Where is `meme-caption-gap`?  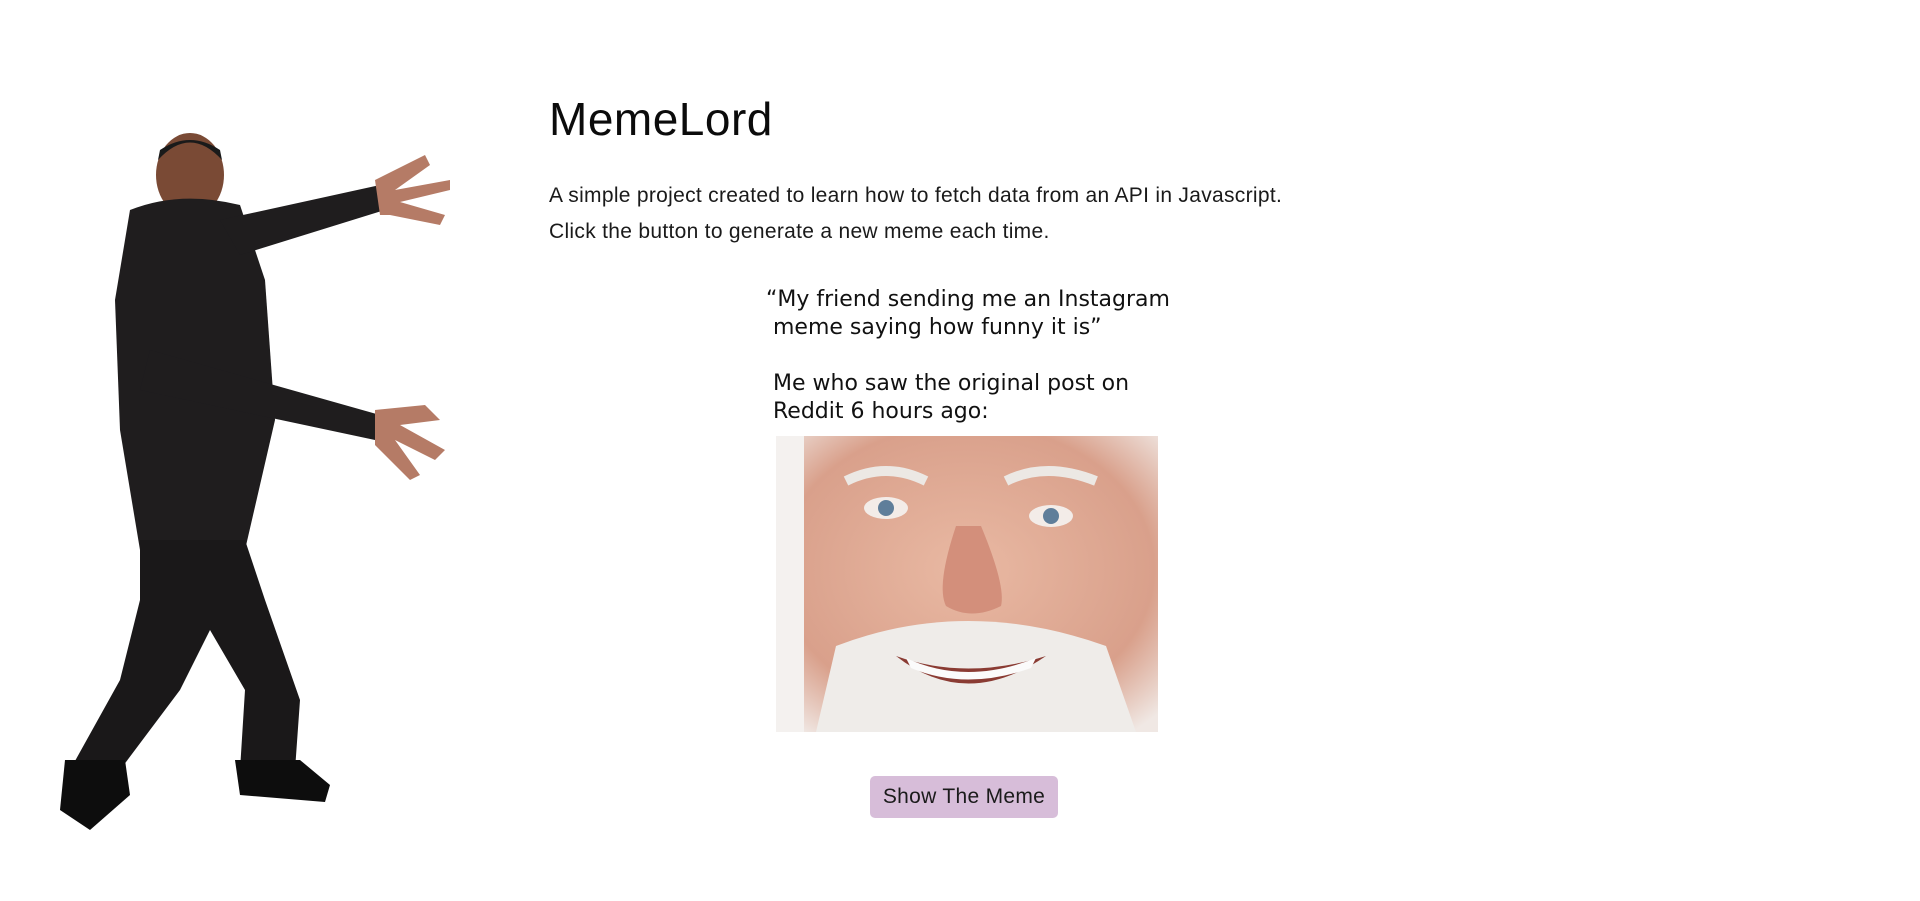
meme-caption-gap is located at coordinates (962, 356).